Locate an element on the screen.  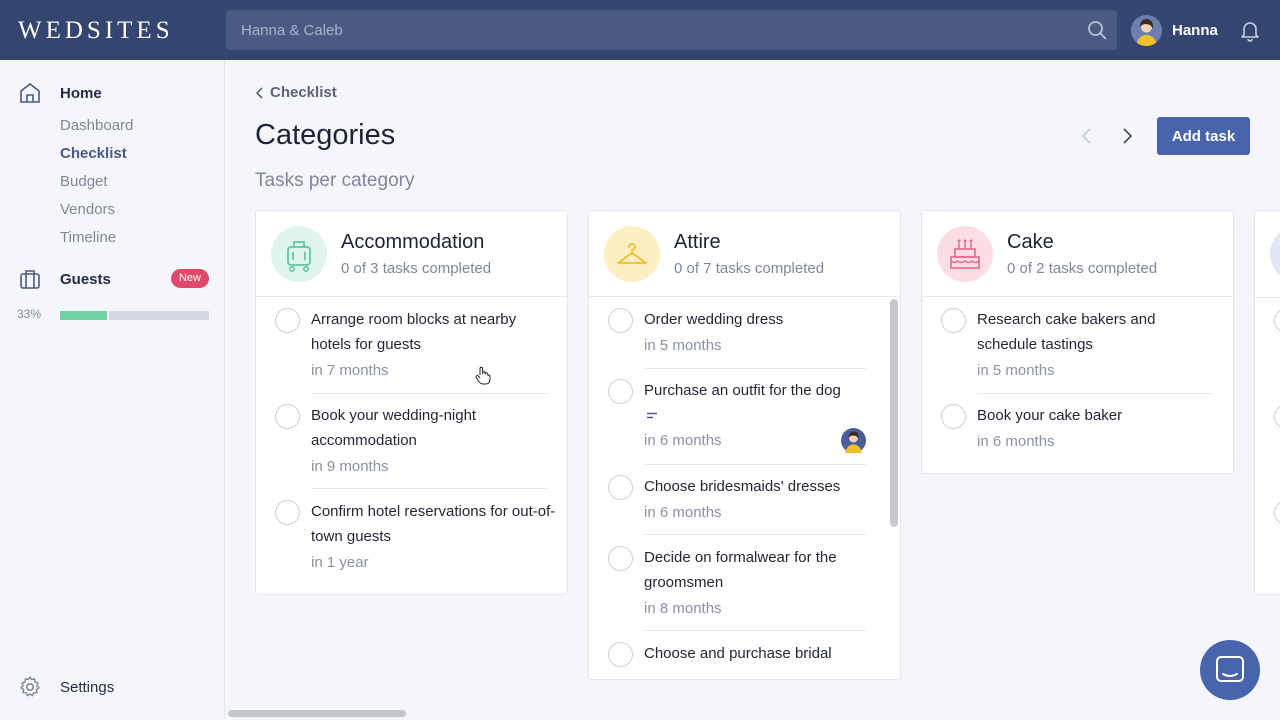
category-title: Attire is located at coordinates (697, 242).